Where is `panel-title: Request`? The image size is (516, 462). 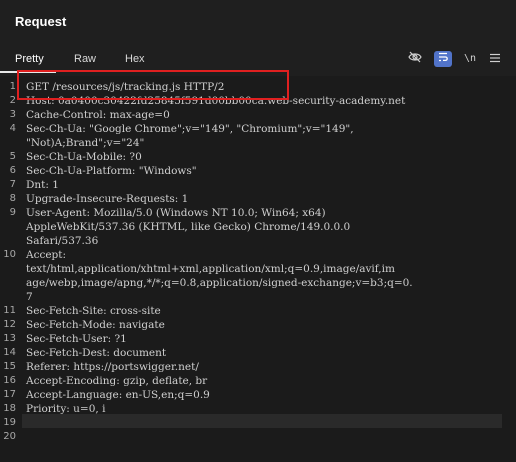
panel-title: Request is located at coordinates (41, 21).